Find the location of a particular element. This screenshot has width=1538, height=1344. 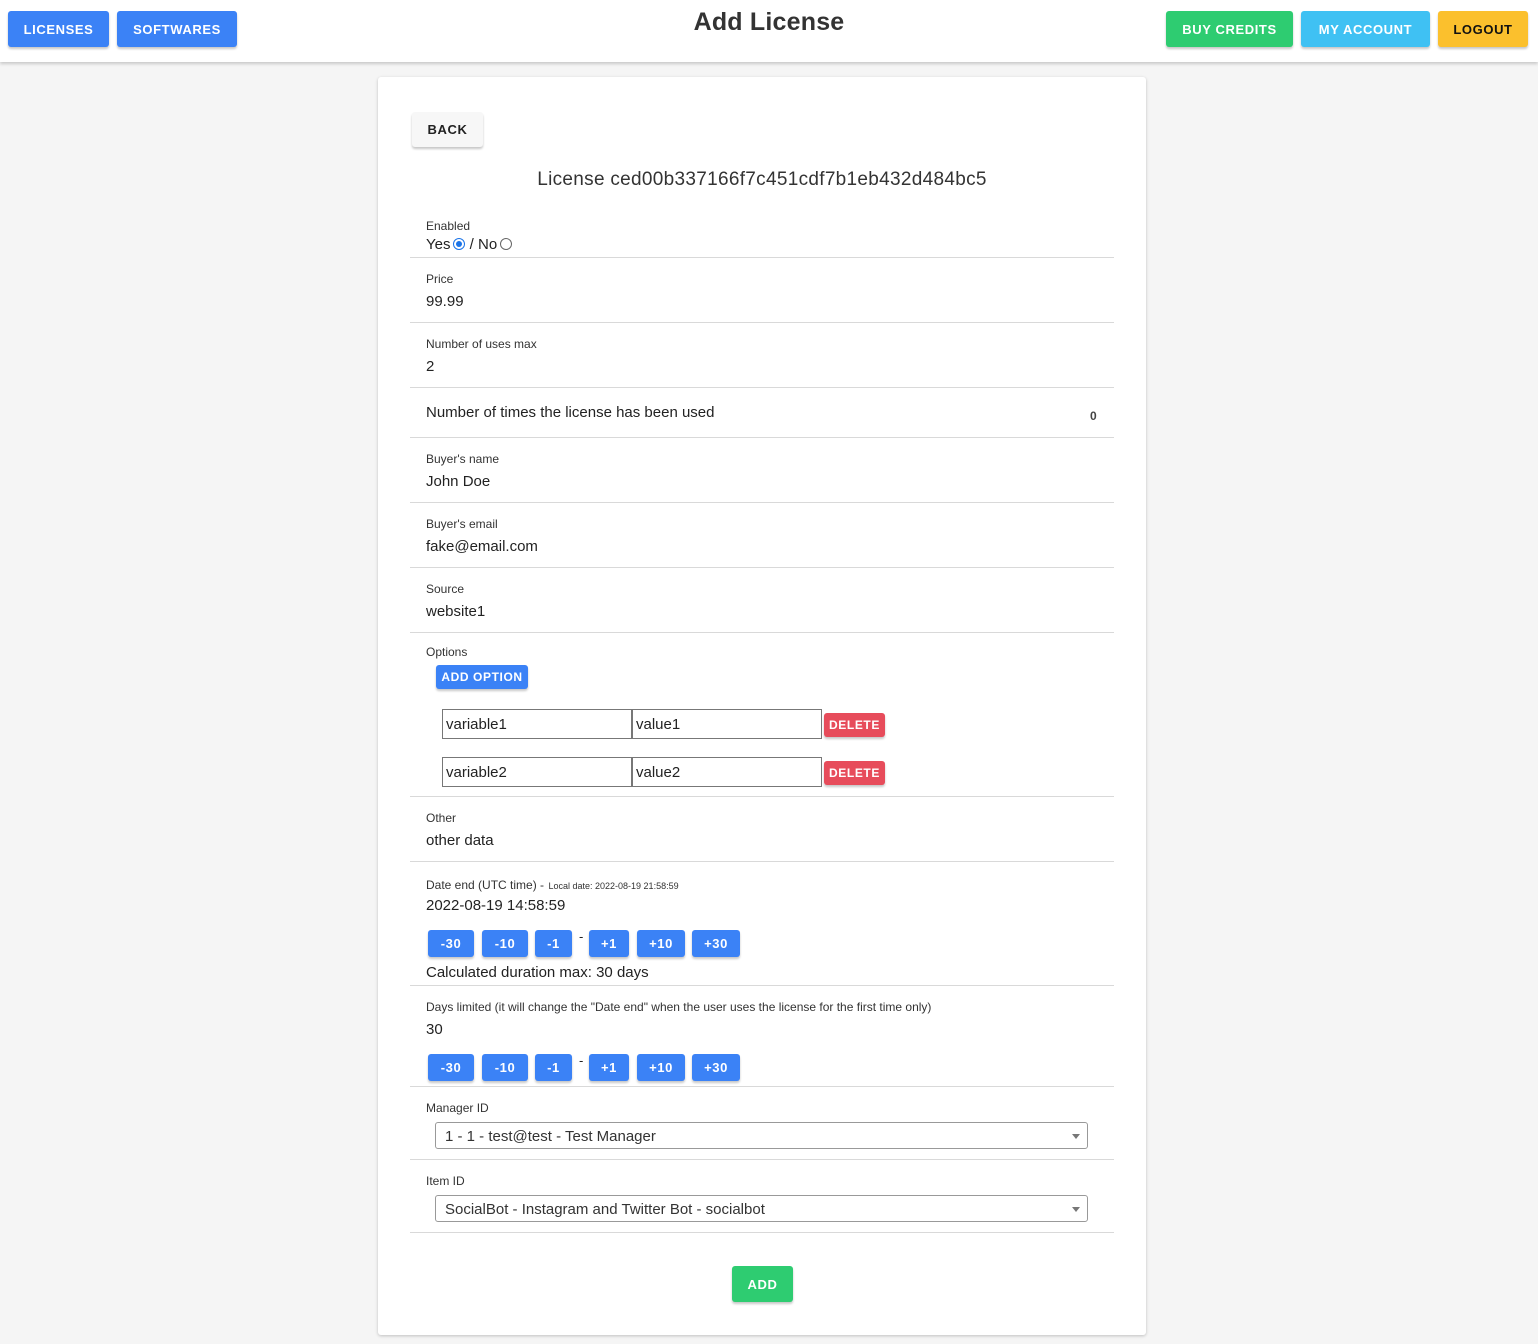

date-plus-30-button: +30 is located at coordinates (716, 943).